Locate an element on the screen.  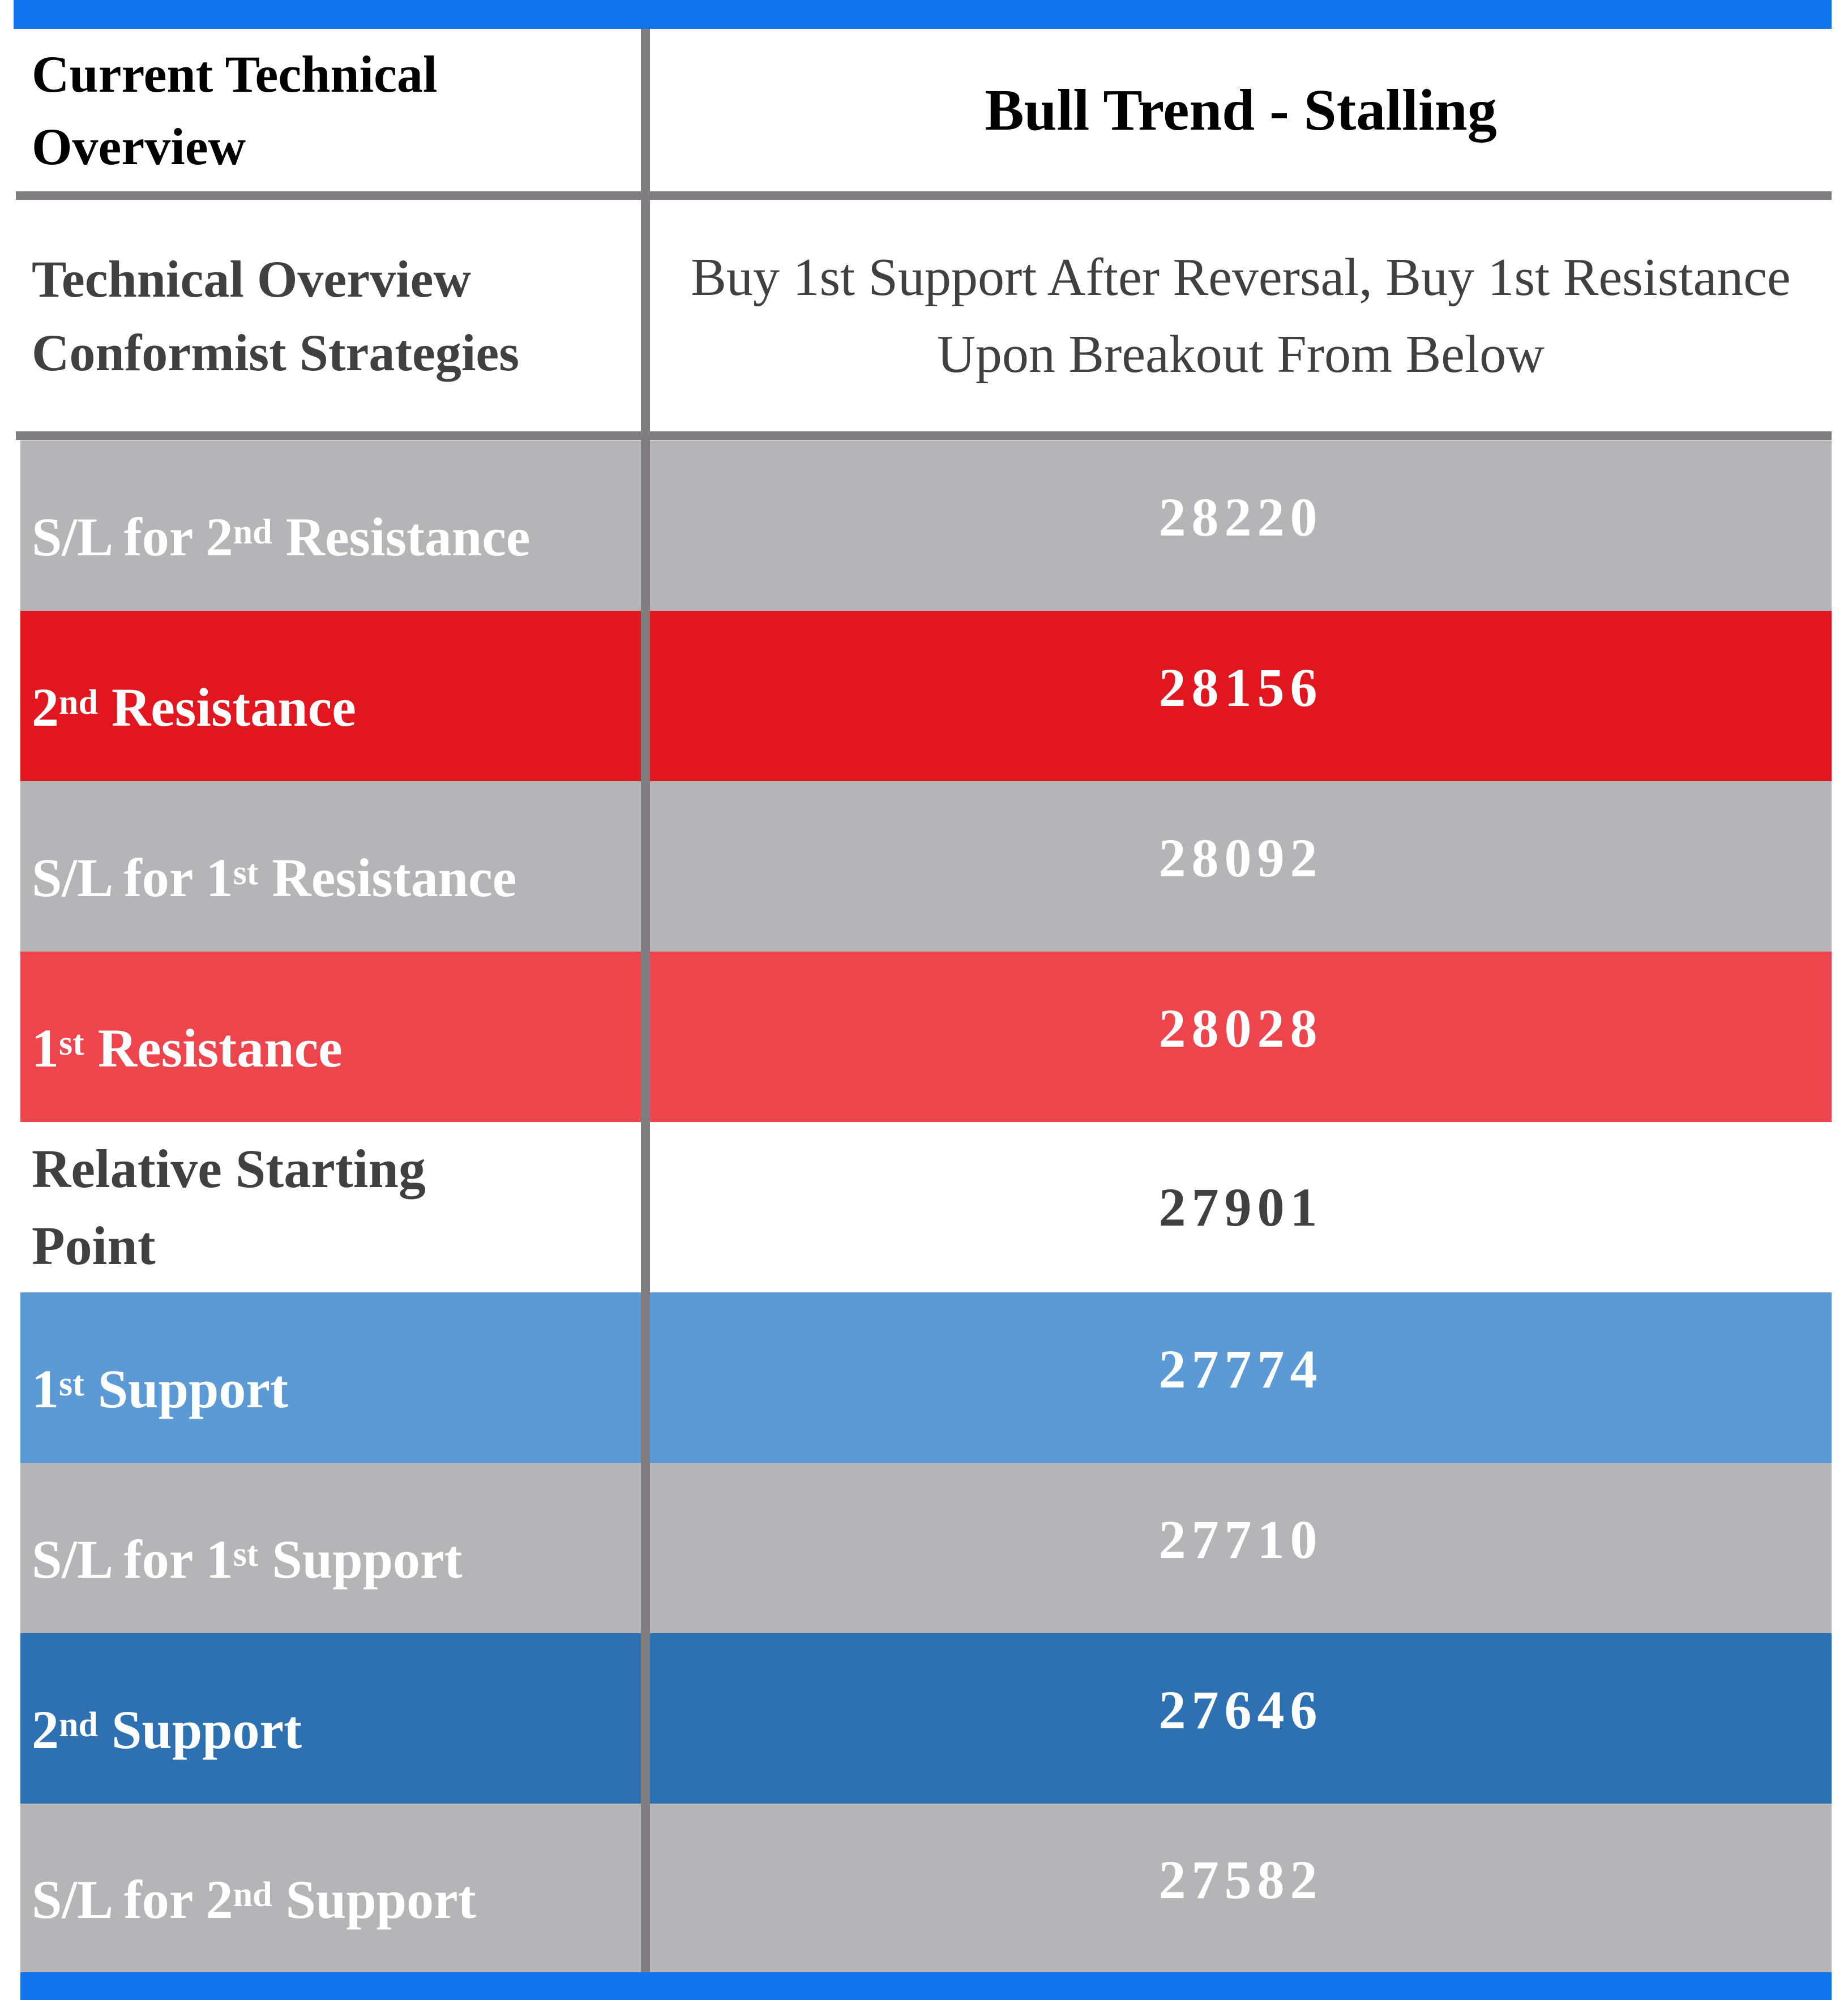
trend-status: Bull Trend - Stalling is located at coordinates (1241, 110).